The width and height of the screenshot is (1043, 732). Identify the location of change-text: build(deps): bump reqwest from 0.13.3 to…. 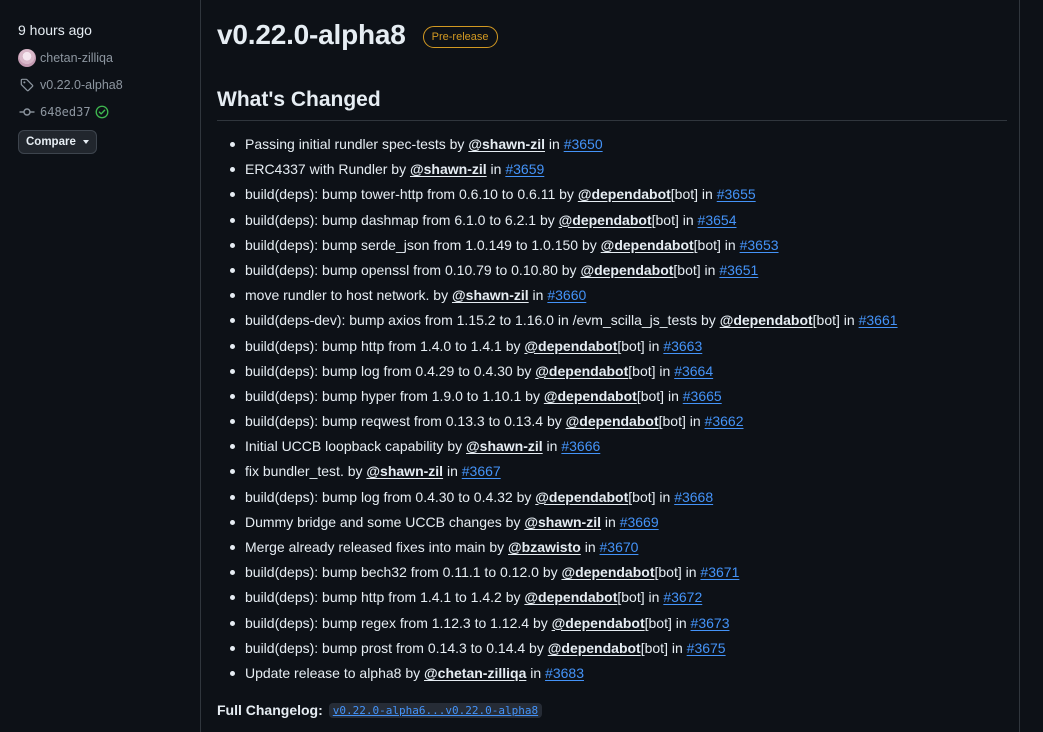
(405, 421).